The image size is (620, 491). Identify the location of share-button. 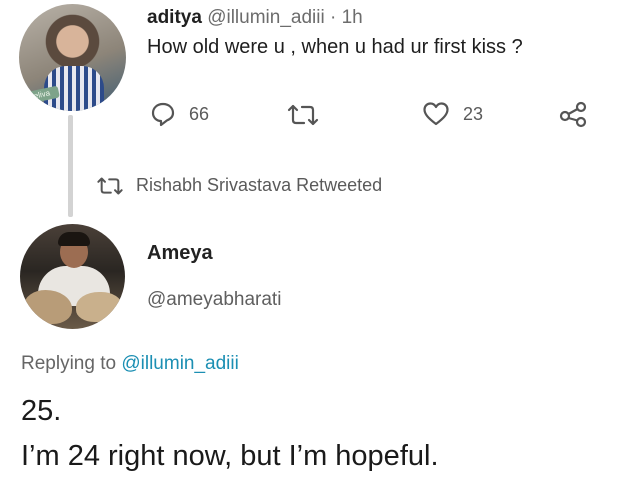
(573, 114).